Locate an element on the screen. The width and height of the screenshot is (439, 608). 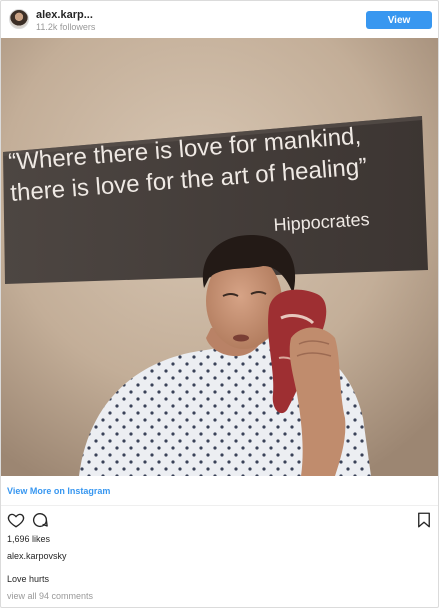
view-more-on-instagram-link: View More on Instagram is located at coordinates (58, 491).